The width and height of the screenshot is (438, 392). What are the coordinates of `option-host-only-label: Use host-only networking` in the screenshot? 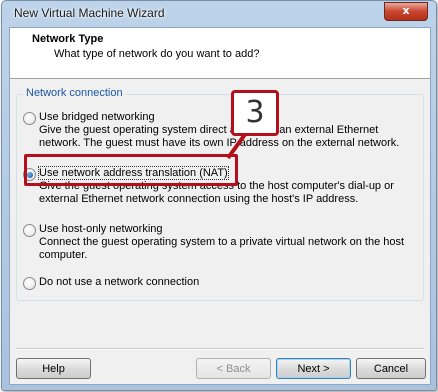 It's located at (101, 229).